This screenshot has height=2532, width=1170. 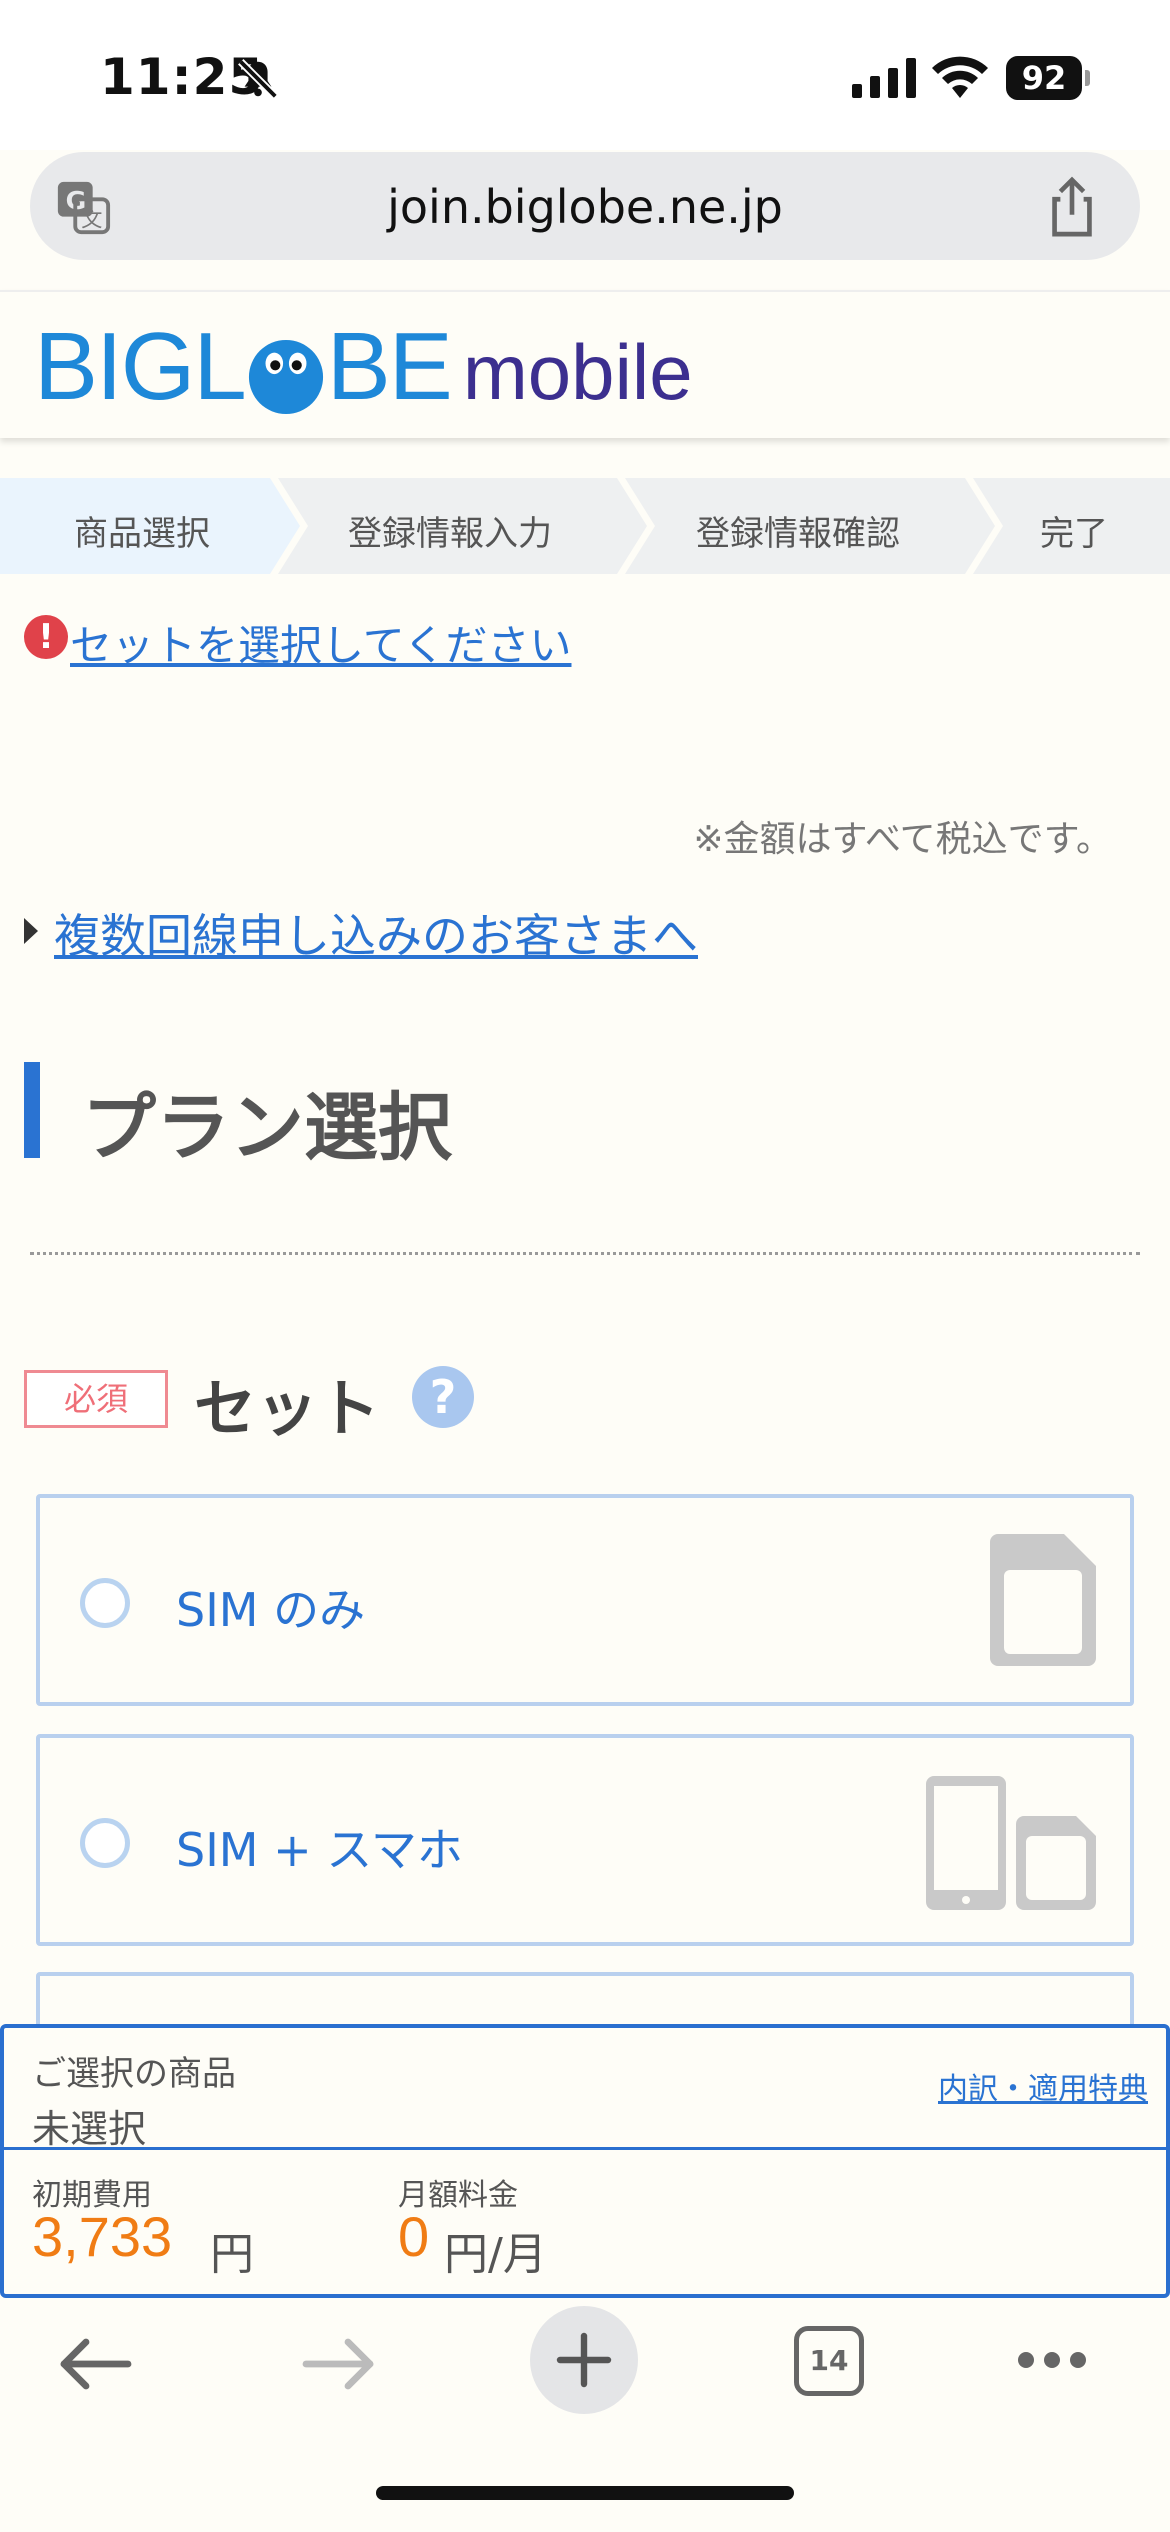 What do you see at coordinates (320, 642) in the screenshot?
I see `error-link: セットを選択してください` at bounding box center [320, 642].